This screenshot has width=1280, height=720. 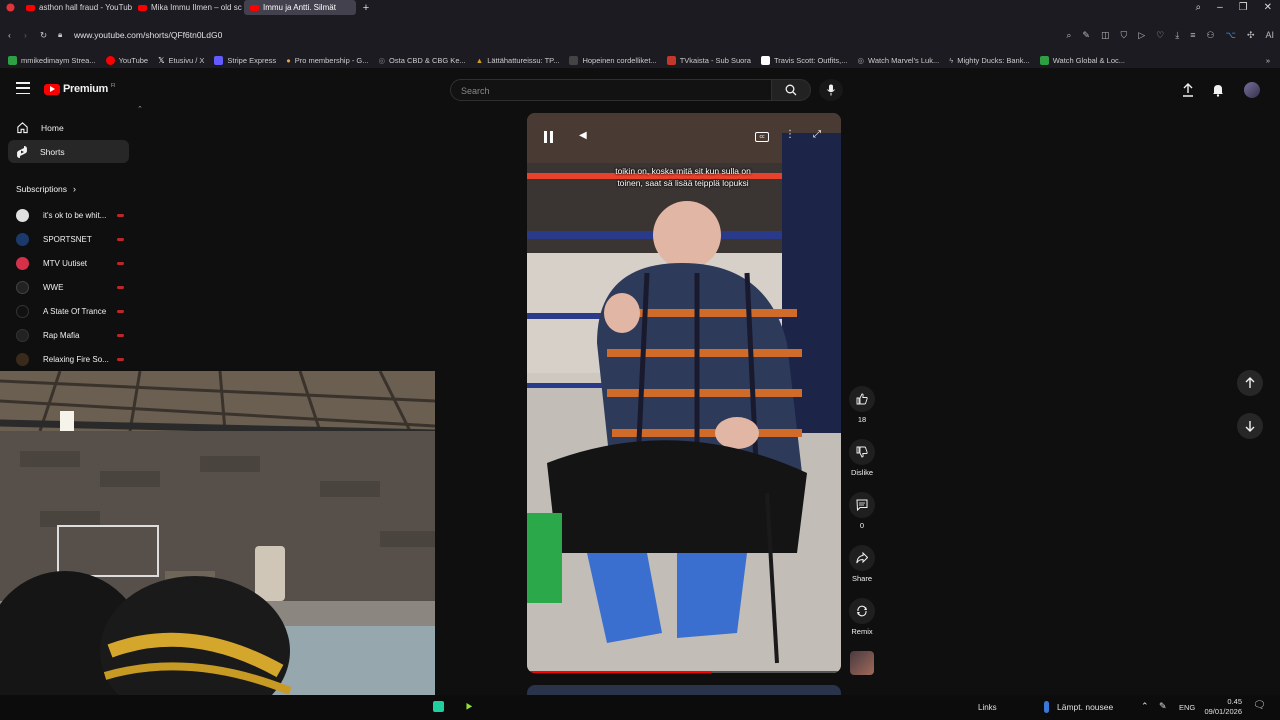 What do you see at coordinates (16, 35) in the screenshot?
I see `back-button: ‹` at bounding box center [16, 35].